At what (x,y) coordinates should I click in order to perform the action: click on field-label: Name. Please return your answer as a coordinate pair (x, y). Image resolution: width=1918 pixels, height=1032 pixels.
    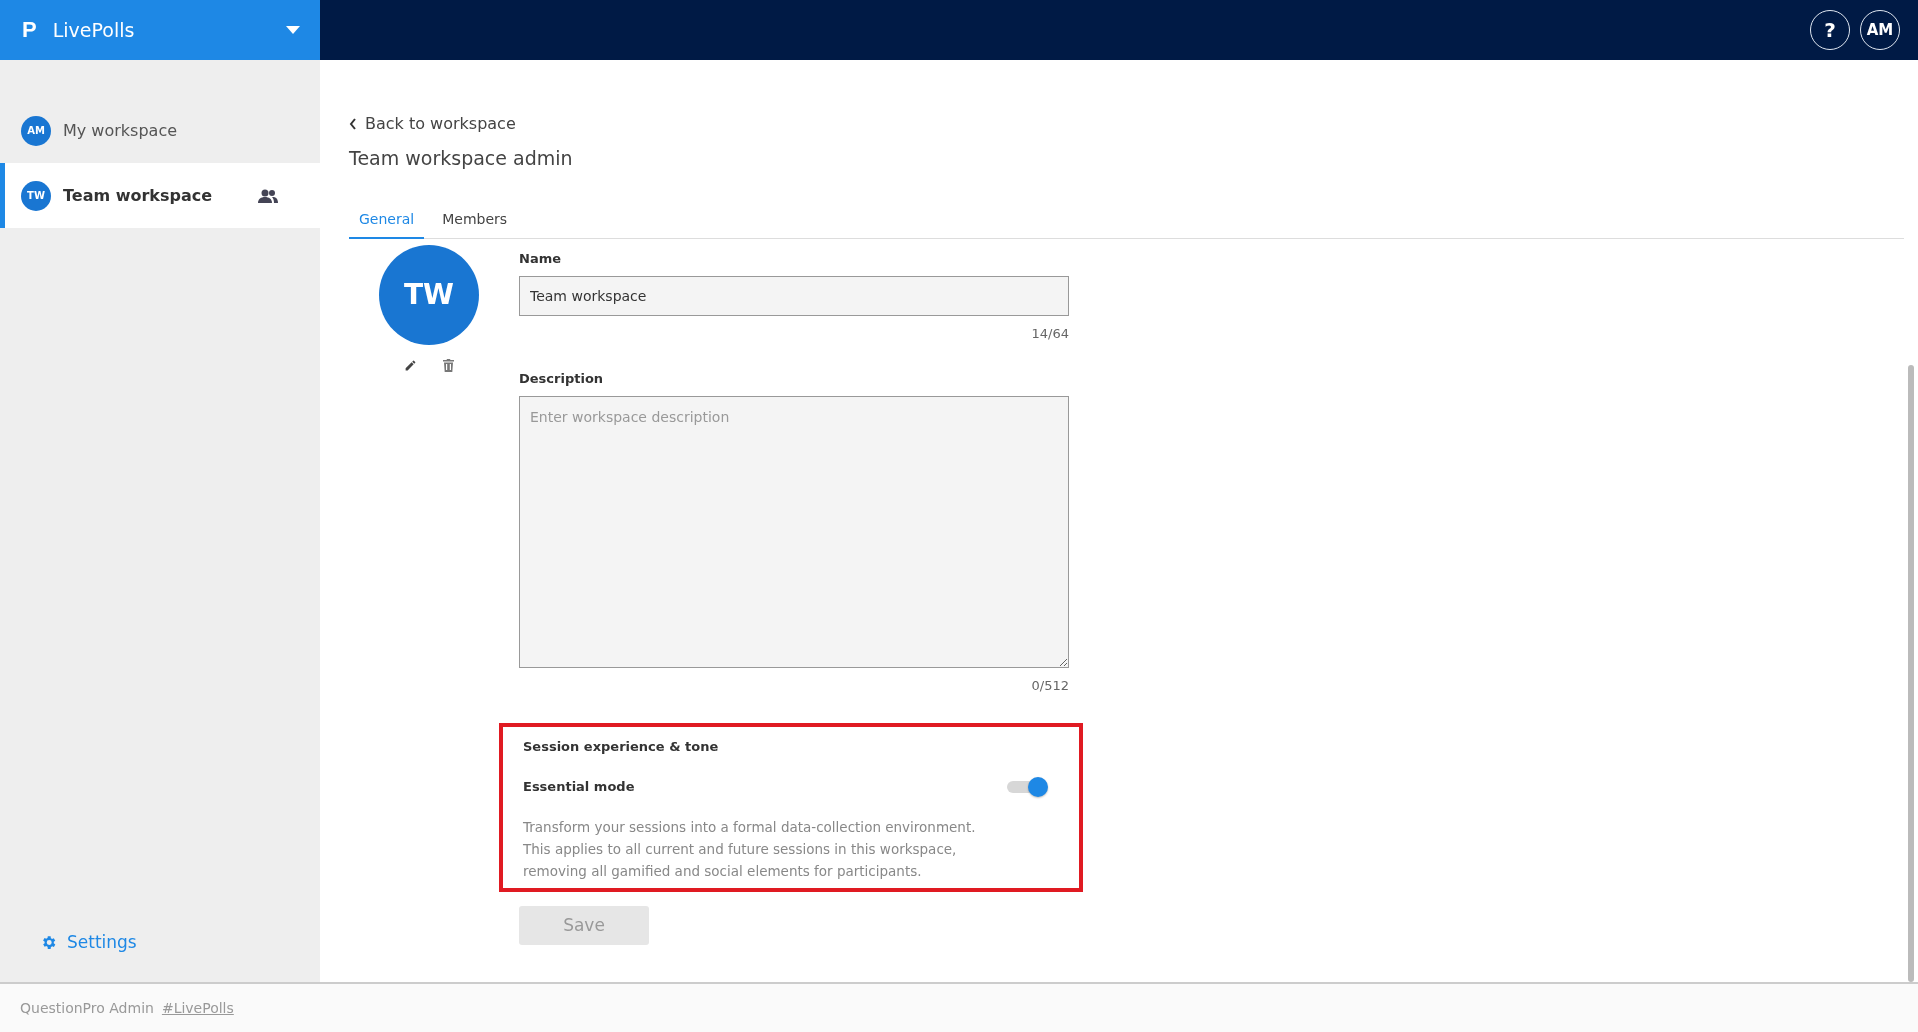
    Looking at the image, I should click on (540, 258).